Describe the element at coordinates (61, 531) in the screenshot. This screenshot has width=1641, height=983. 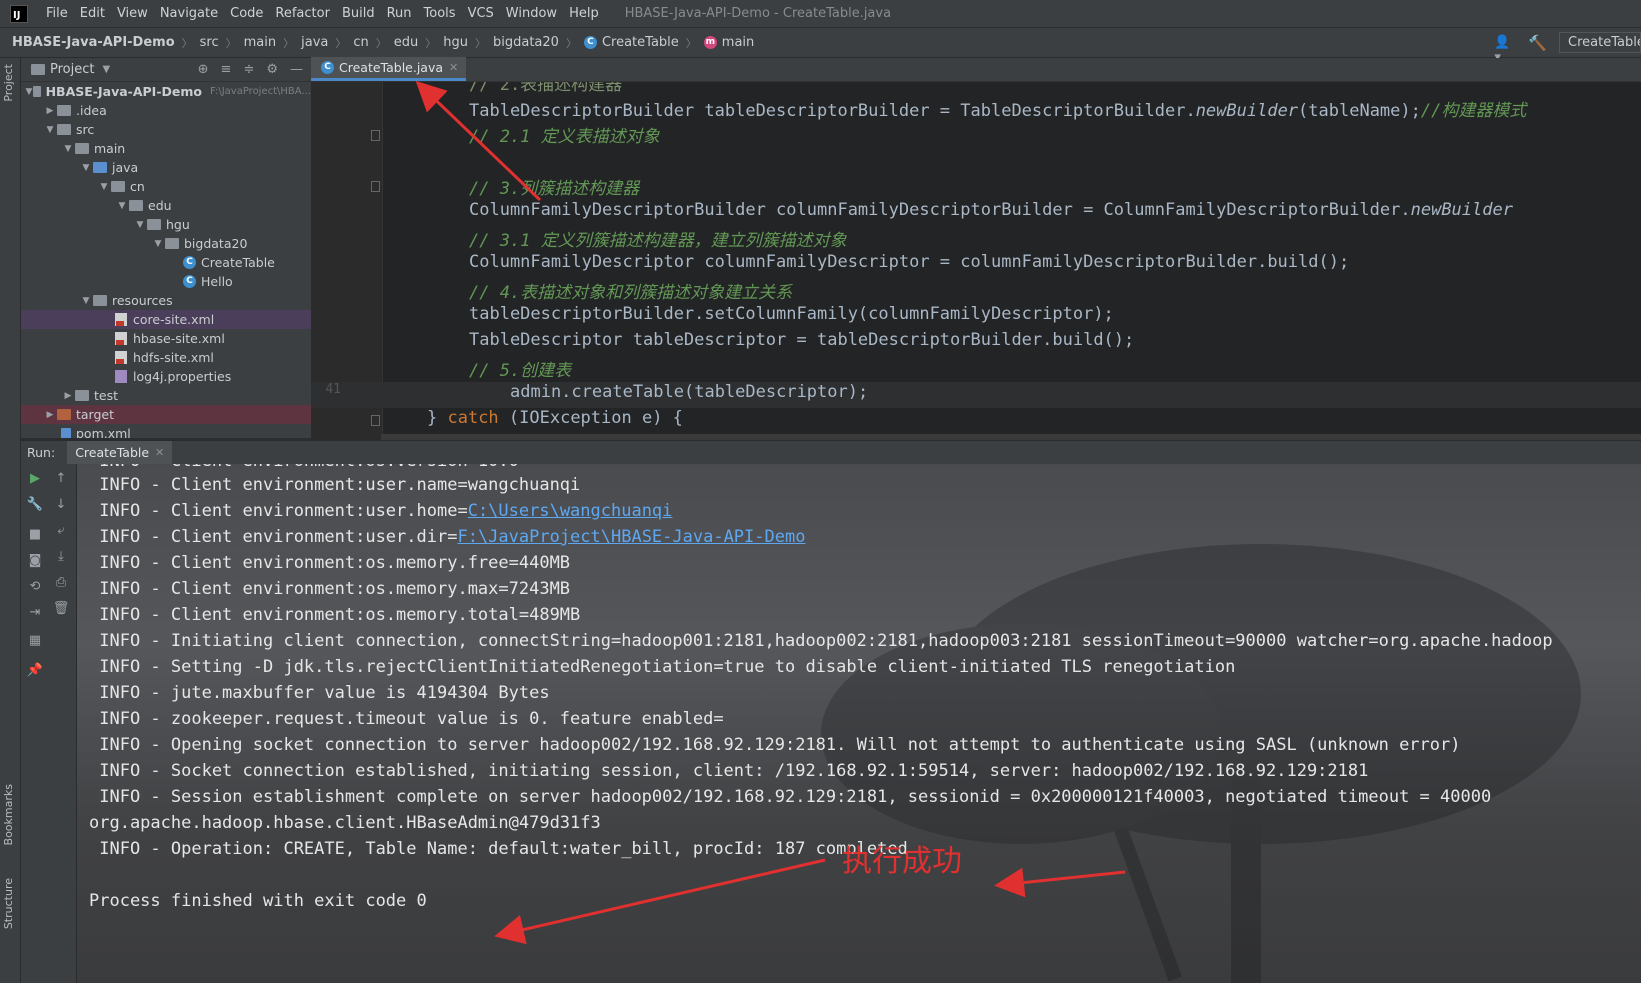
I see `soft-wrap-icon: ⤶` at that location.